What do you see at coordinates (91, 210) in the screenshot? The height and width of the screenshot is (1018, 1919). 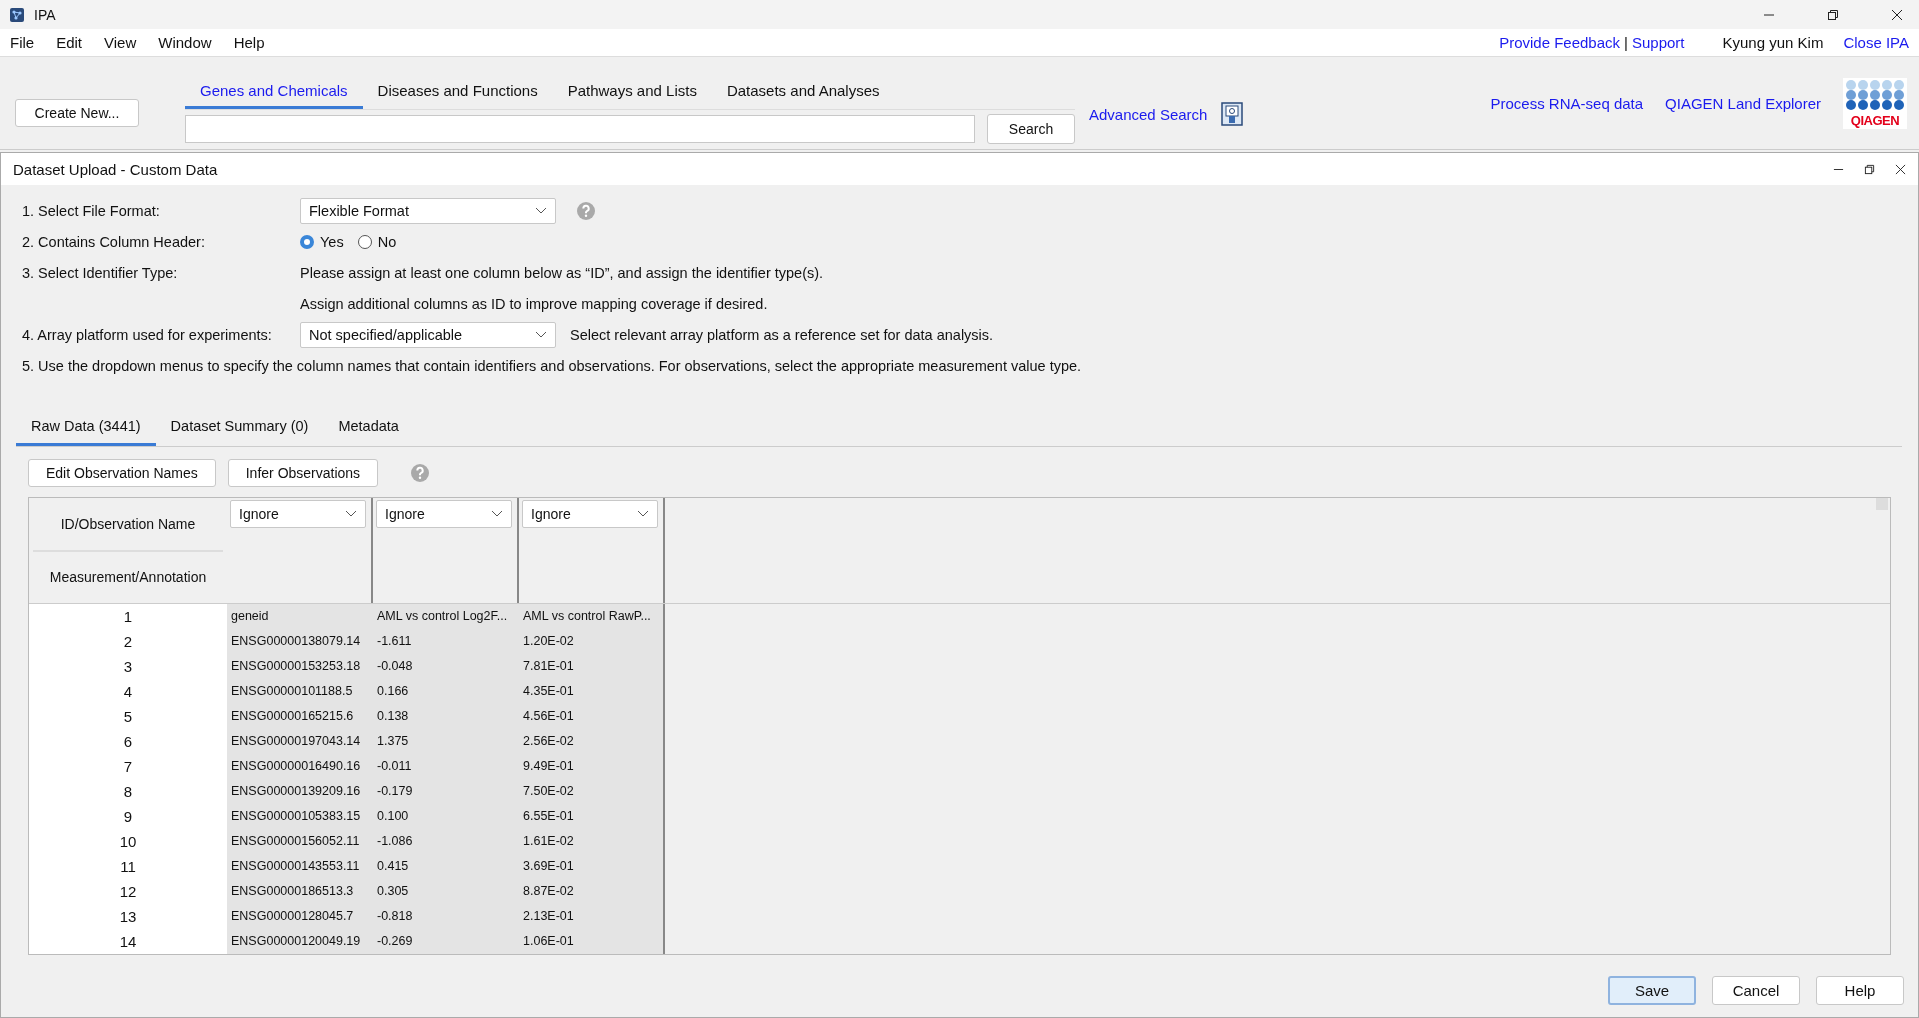 I see `field-label: 1. Select File Format:` at bounding box center [91, 210].